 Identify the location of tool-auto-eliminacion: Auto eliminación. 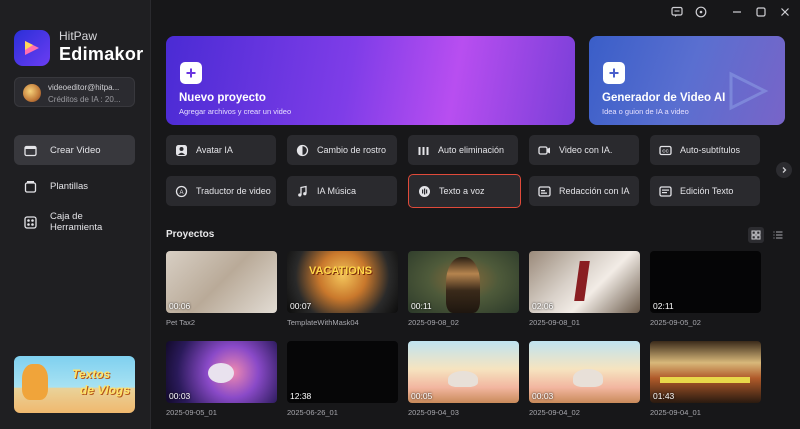
(463, 150).